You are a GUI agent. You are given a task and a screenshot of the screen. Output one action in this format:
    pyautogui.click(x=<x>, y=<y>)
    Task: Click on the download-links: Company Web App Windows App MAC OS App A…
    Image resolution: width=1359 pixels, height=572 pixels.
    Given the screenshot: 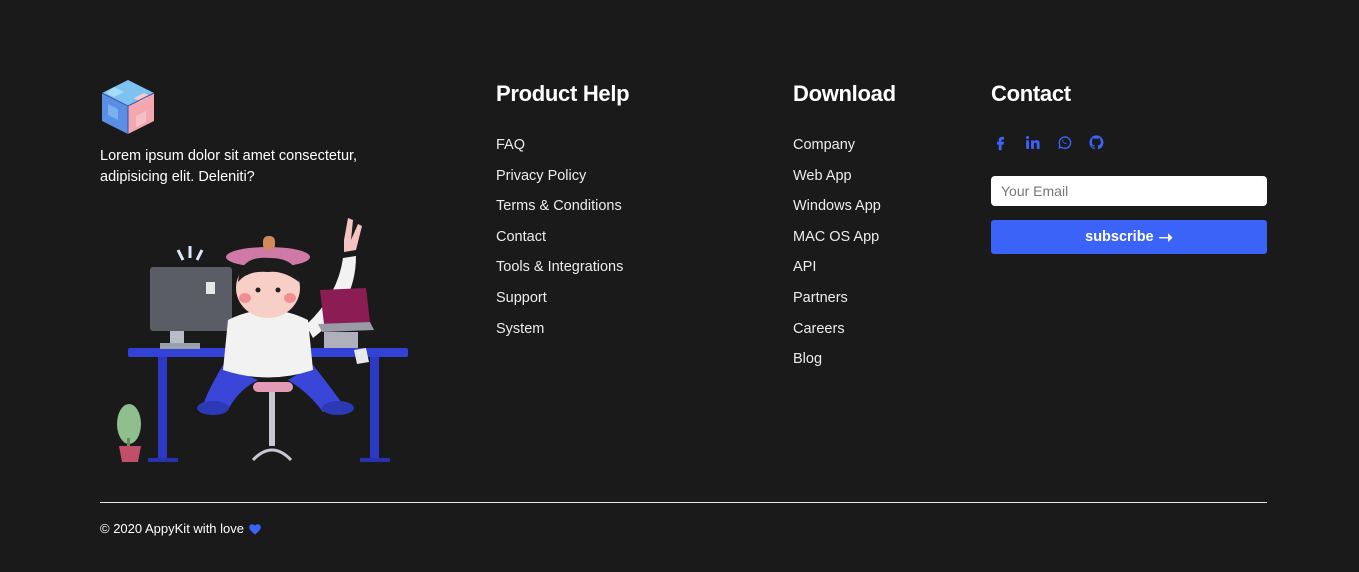 What is the action you would take?
    pyautogui.click(x=844, y=252)
    